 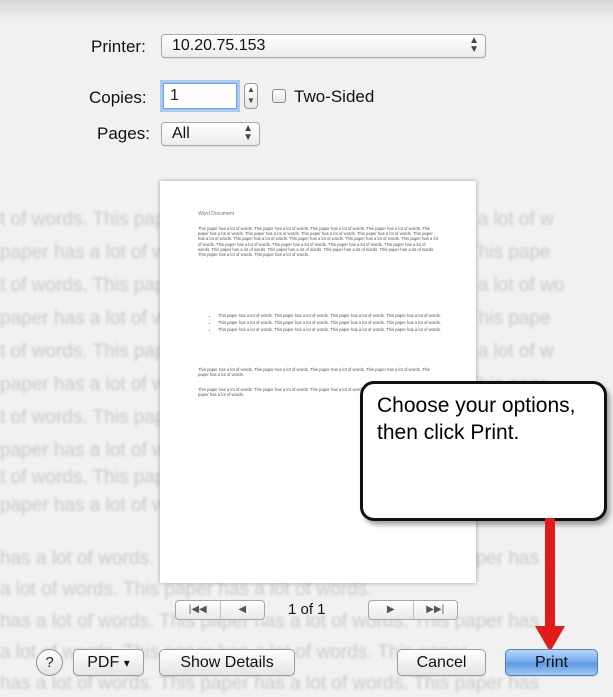 I want to click on printer-value: 10.20.75.153, so click(x=219, y=45).